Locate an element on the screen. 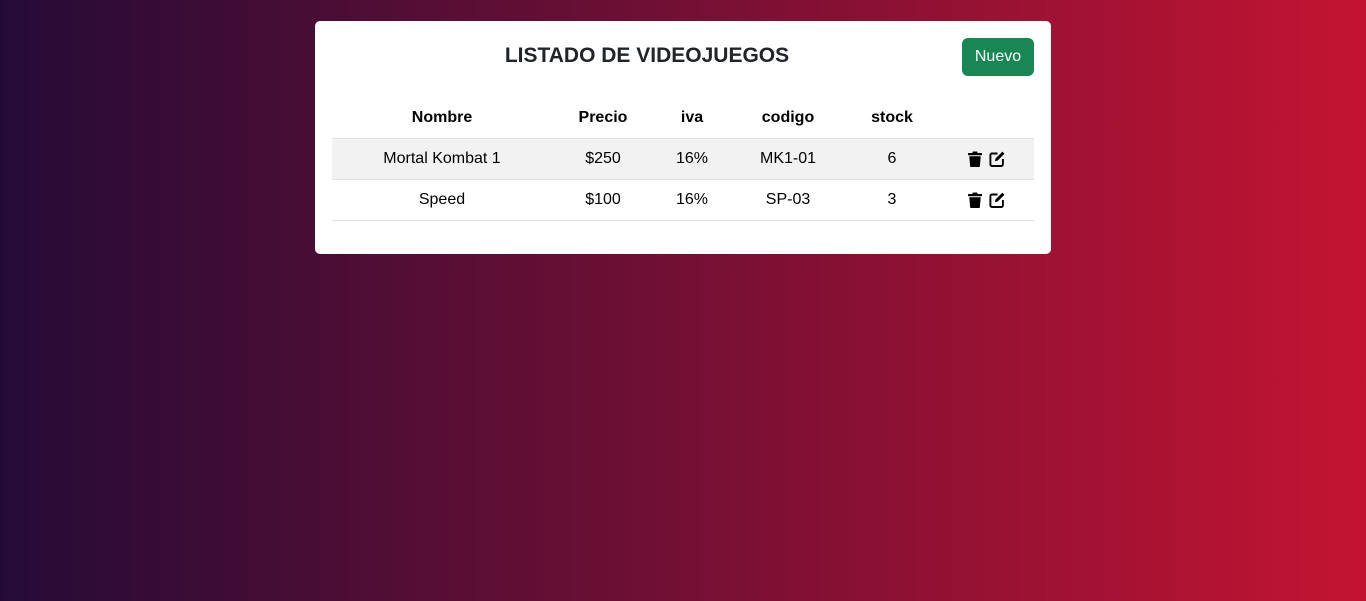 The width and height of the screenshot is (1366, 601). table-row: Mortal Kombat 1 $250 16% MK1-01 6 is located at coordinates (683, 159).